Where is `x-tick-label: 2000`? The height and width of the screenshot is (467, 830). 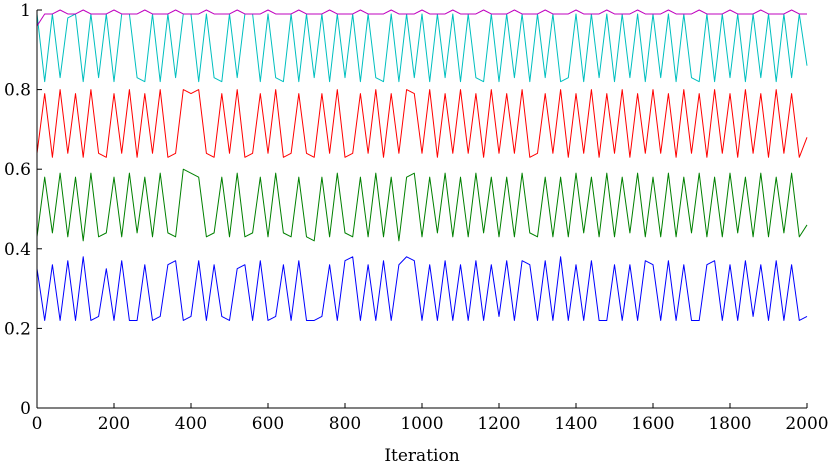 x-tick-label: 2000 is located at coordinates (806, 424).